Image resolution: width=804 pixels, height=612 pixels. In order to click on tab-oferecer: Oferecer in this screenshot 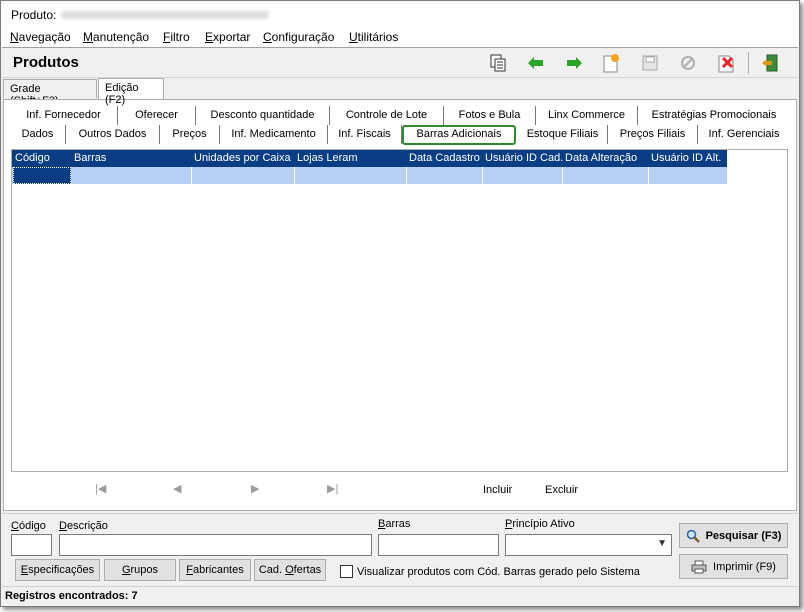, I will do `click(157, 115)`.